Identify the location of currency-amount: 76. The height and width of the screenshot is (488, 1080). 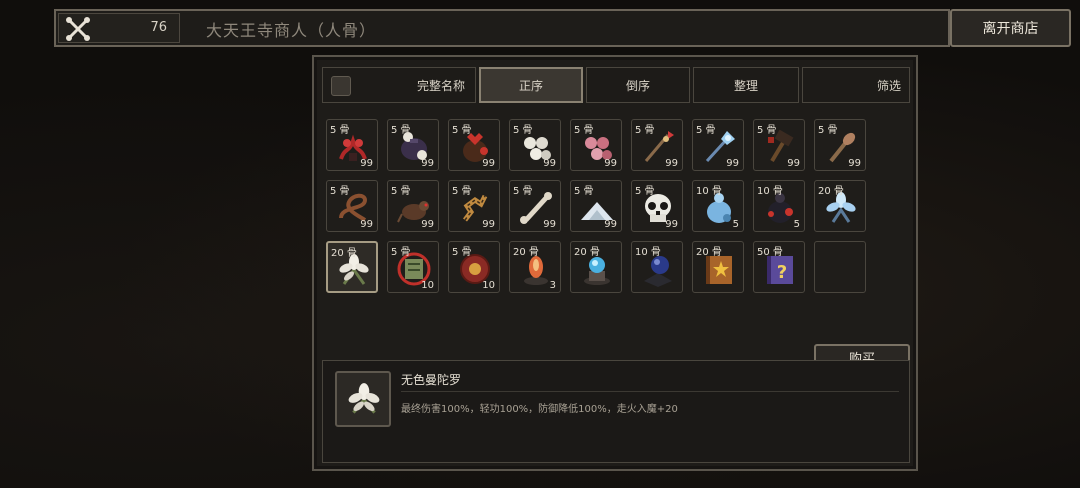
(158, 27).